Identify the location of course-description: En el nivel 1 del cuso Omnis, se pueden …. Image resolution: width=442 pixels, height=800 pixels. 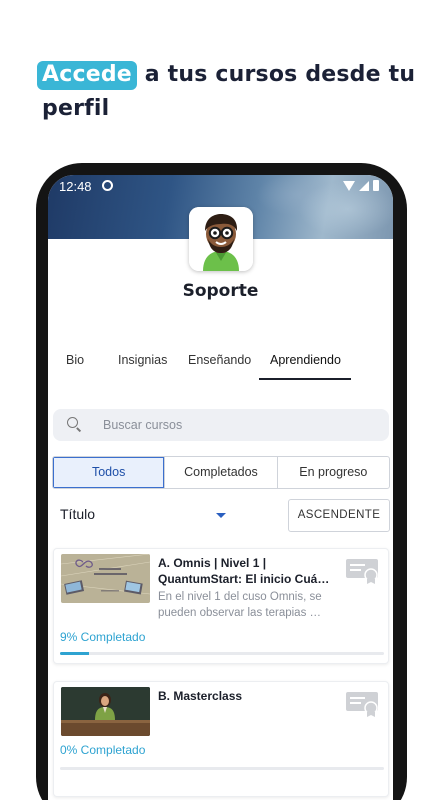
(248, 605).